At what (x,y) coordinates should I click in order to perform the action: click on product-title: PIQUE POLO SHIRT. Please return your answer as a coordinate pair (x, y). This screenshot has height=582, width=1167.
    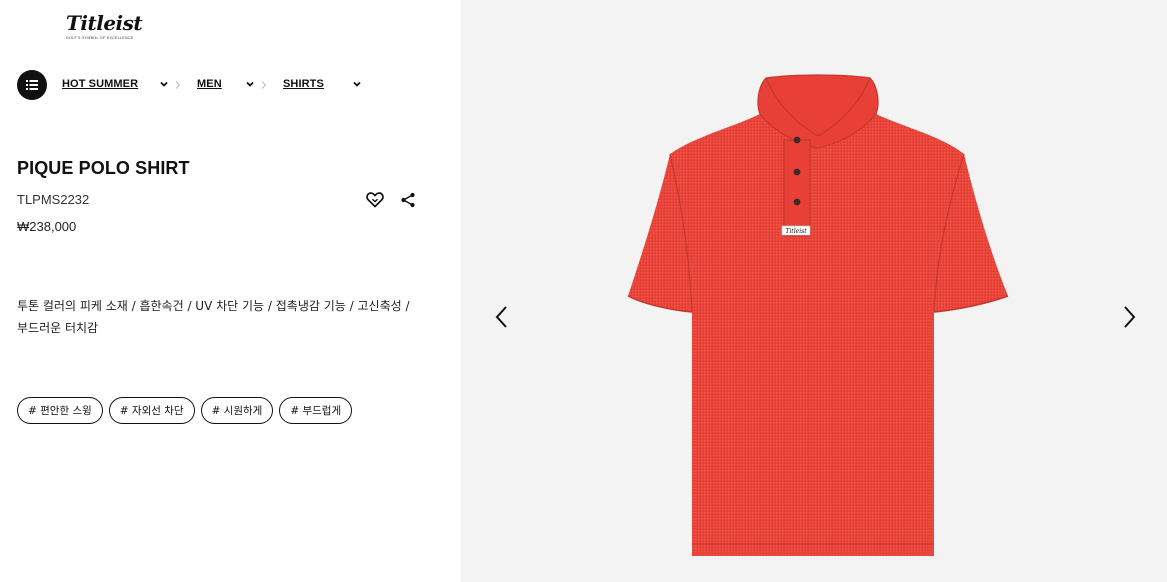
    Looking at the image, I should click on (103, 168).